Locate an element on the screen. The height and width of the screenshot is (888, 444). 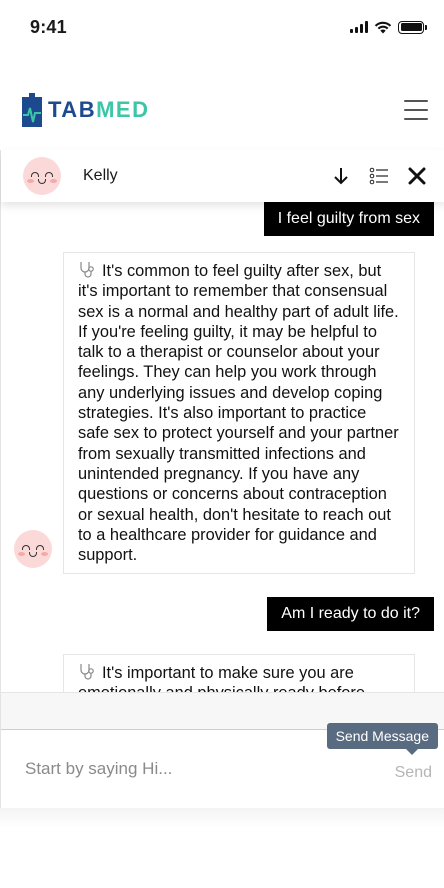
arrow-down-icon is located at coordinates (341, 176).